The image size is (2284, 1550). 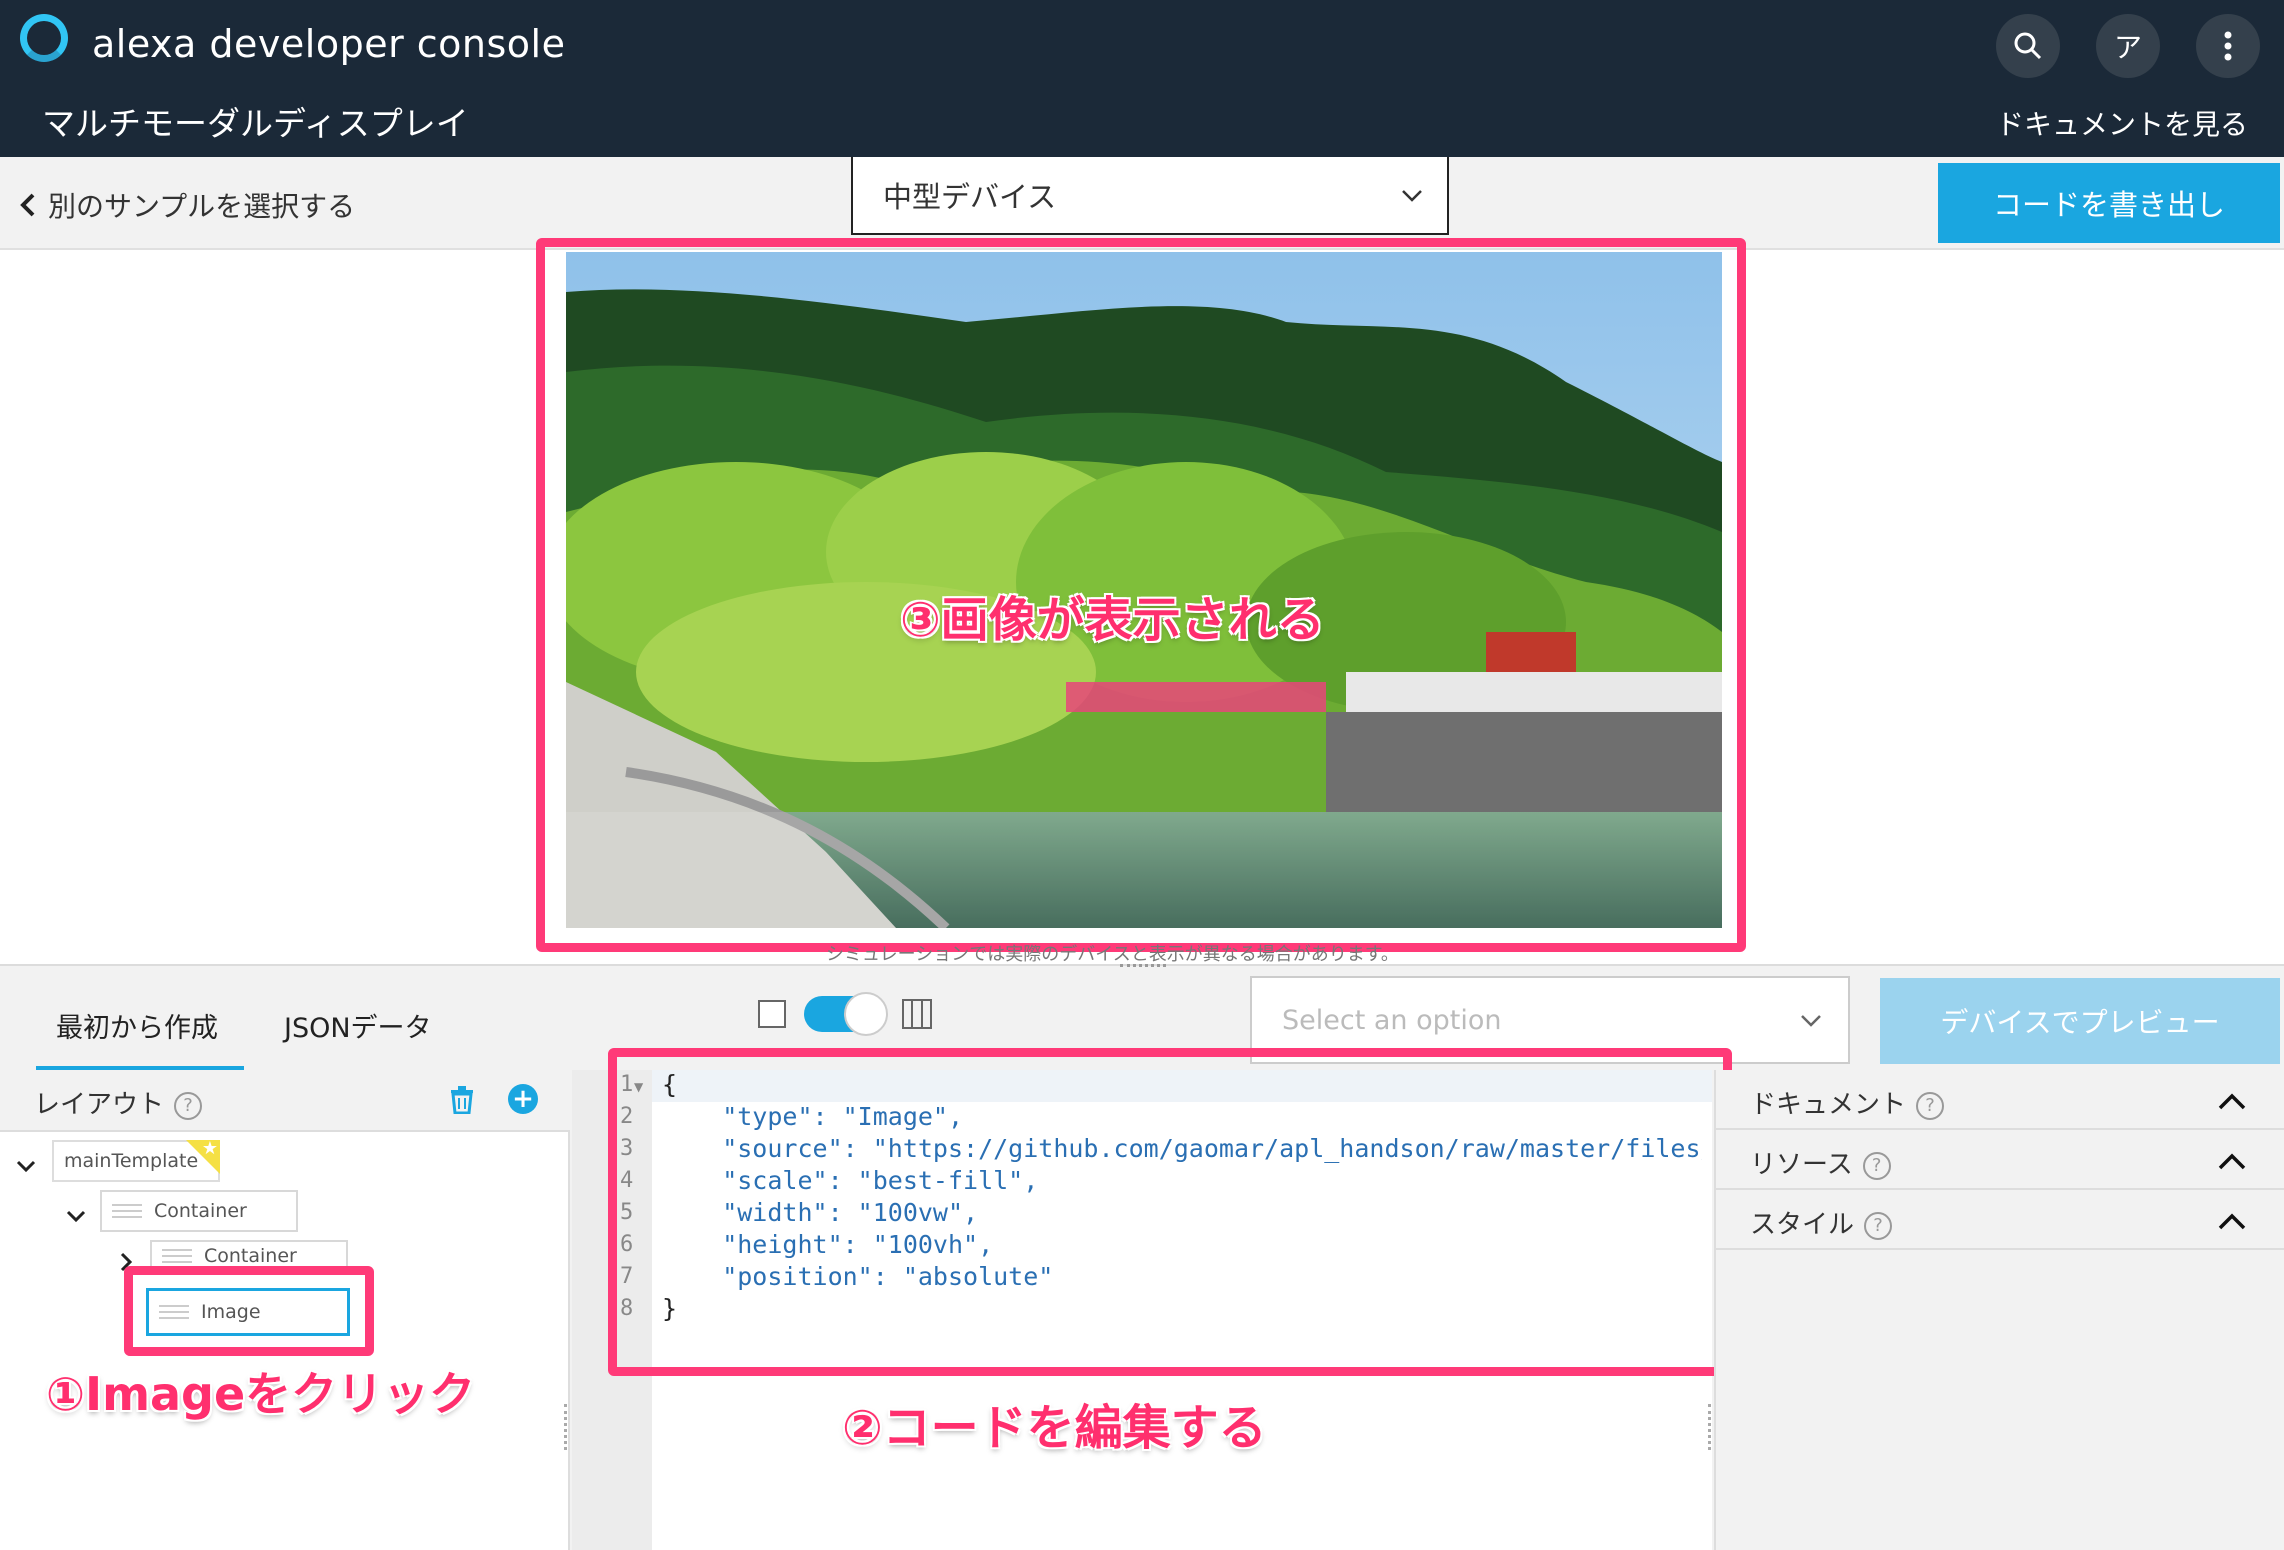 What do you see at coordinates (917, 1014) in the screenshot?
I see `split-view-icon` at bounding box center [917, 1014].